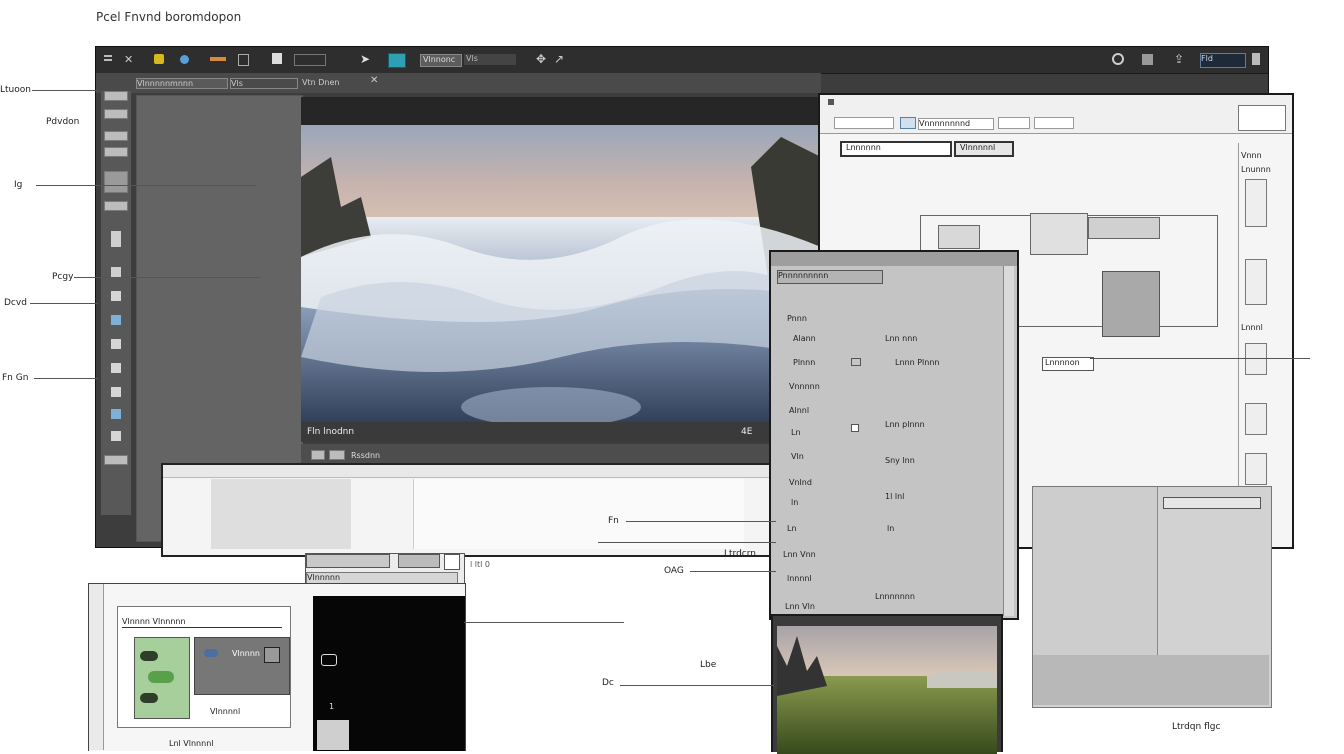  I want to click on callout-label: Ig, so click(18, 185).